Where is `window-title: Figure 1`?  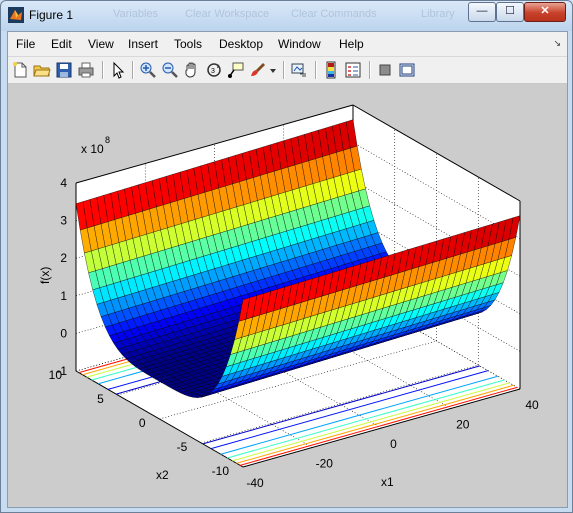
window-title: Figure 1 is located at coordinates (51, 15).